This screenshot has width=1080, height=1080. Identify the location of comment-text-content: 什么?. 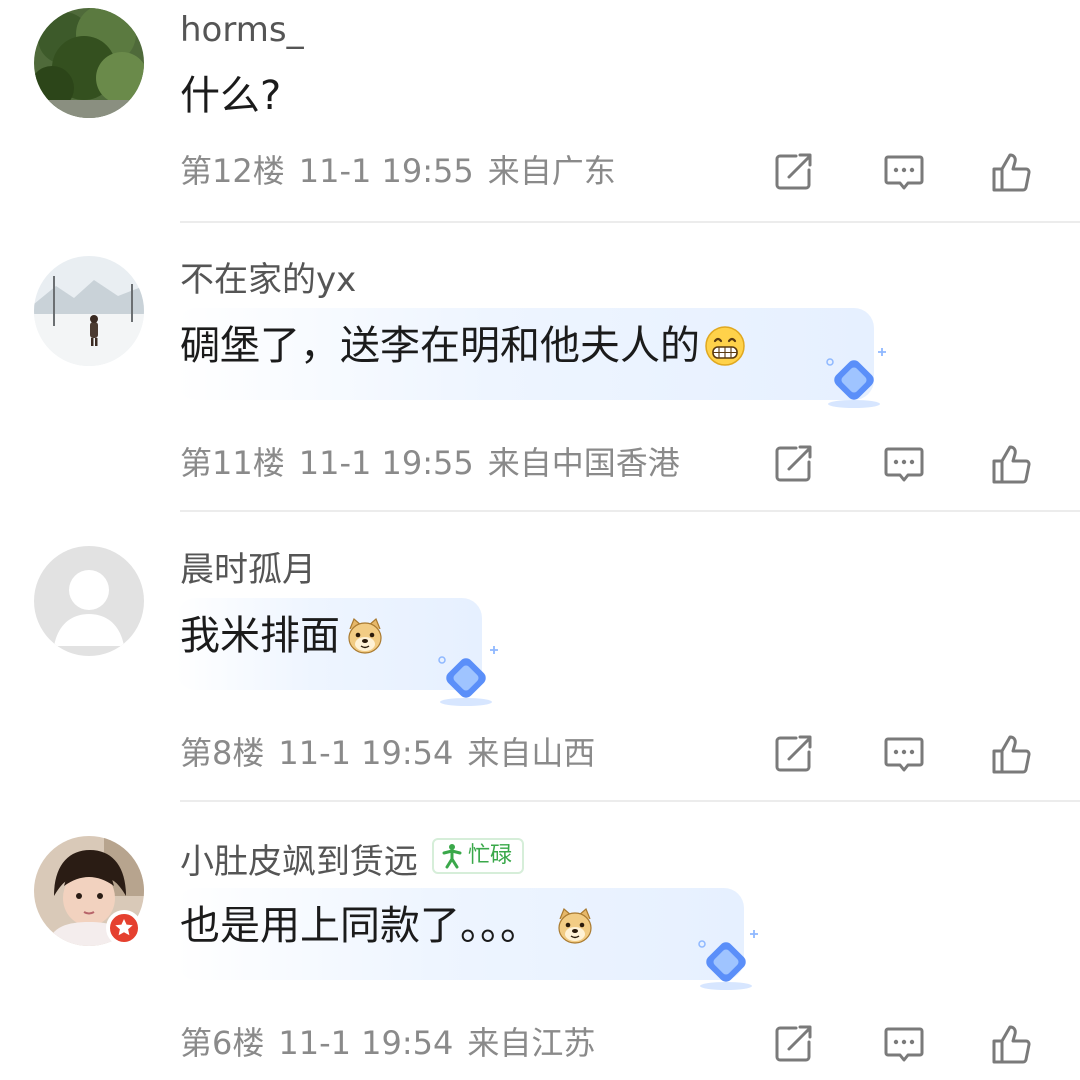
(231, 96).